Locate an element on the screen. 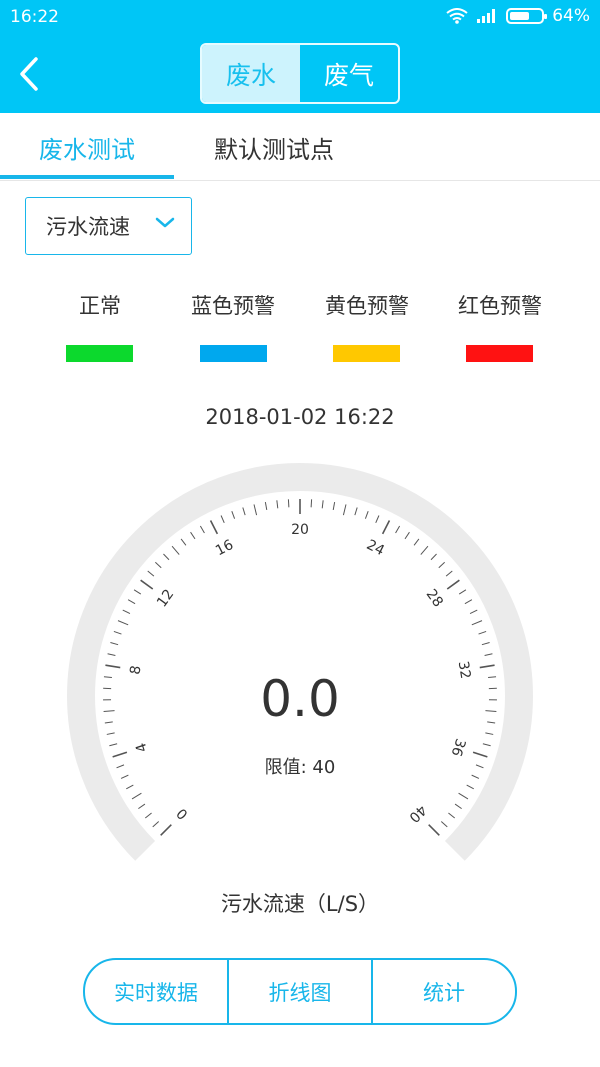 This screenshot has height=1067, width=600. legend-swatch-blue-warning is located at coordinates (233, 353).